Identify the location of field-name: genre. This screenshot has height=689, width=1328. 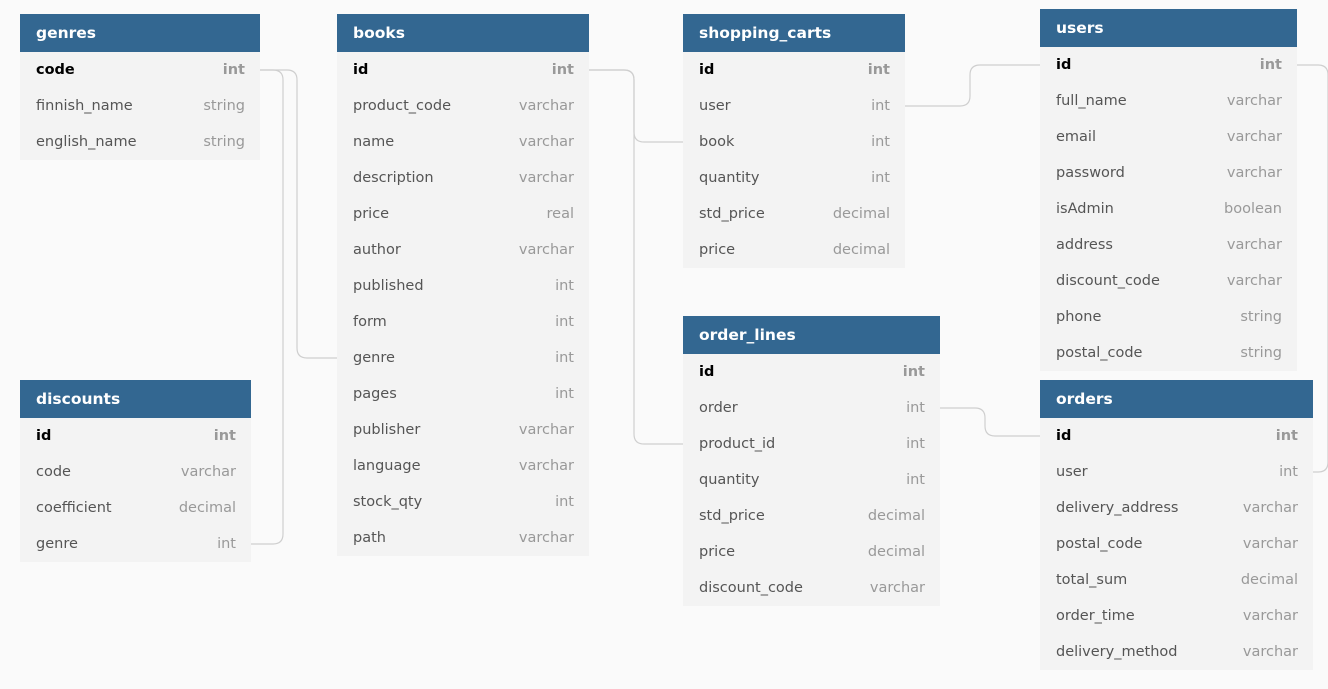
(57, 544).